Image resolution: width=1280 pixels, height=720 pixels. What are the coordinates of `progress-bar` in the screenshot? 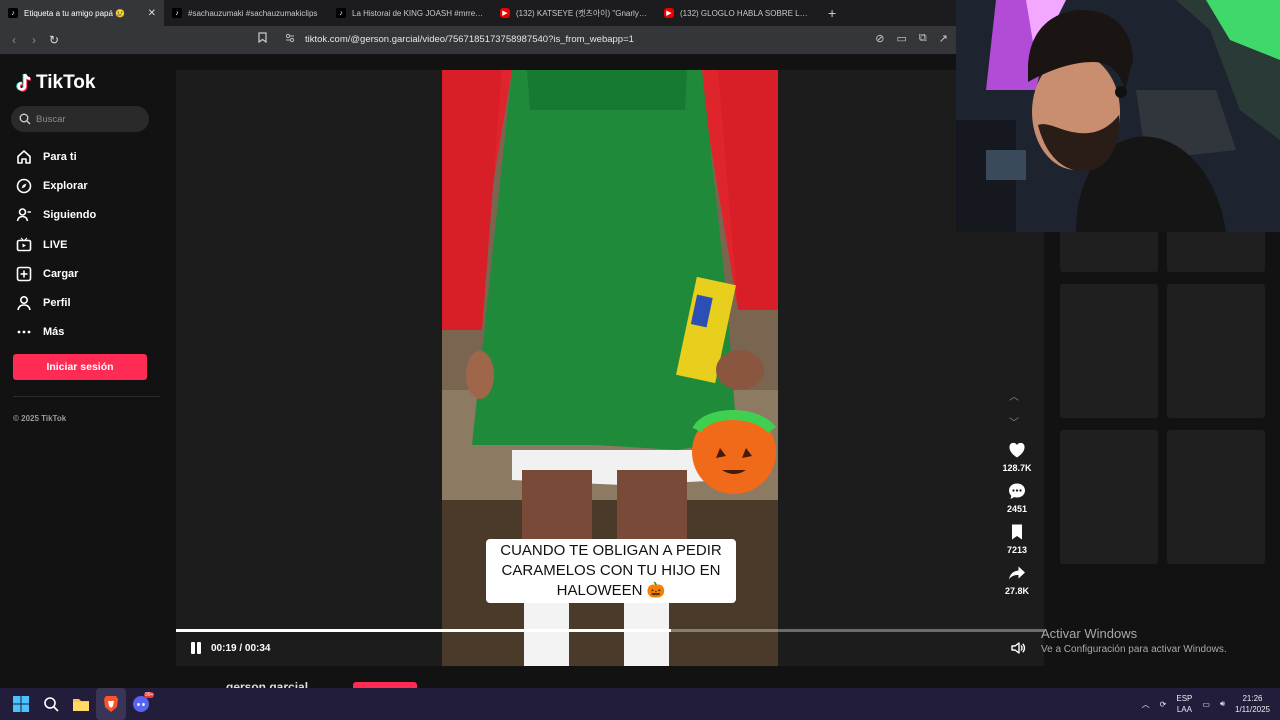 It's located at (610, 630).